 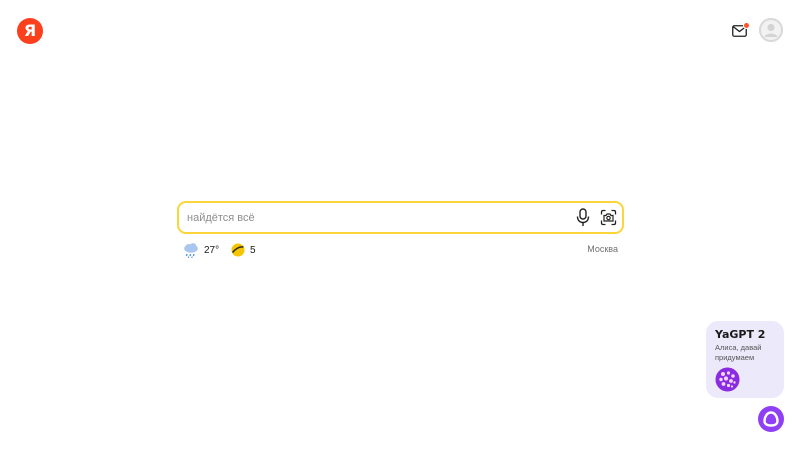 I want to click on user-avatar, so click(x=771, y=30).